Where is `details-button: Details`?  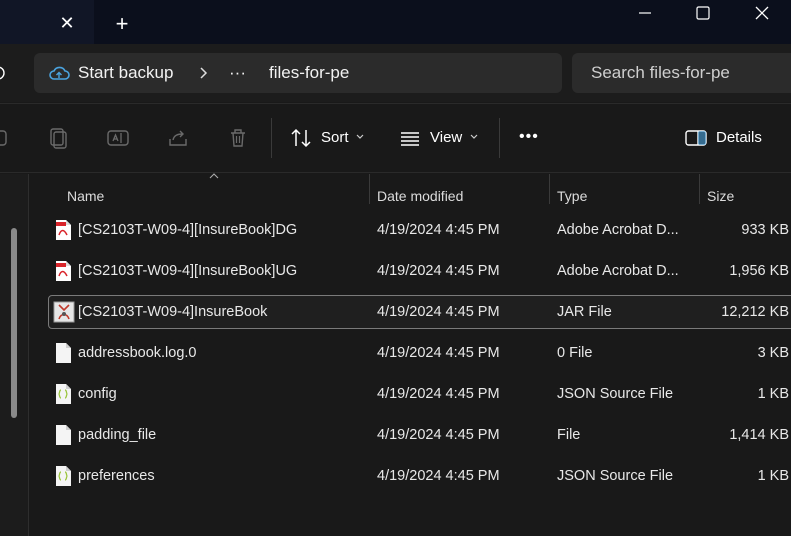 details-button: Details is located at coordinates (739, 138).